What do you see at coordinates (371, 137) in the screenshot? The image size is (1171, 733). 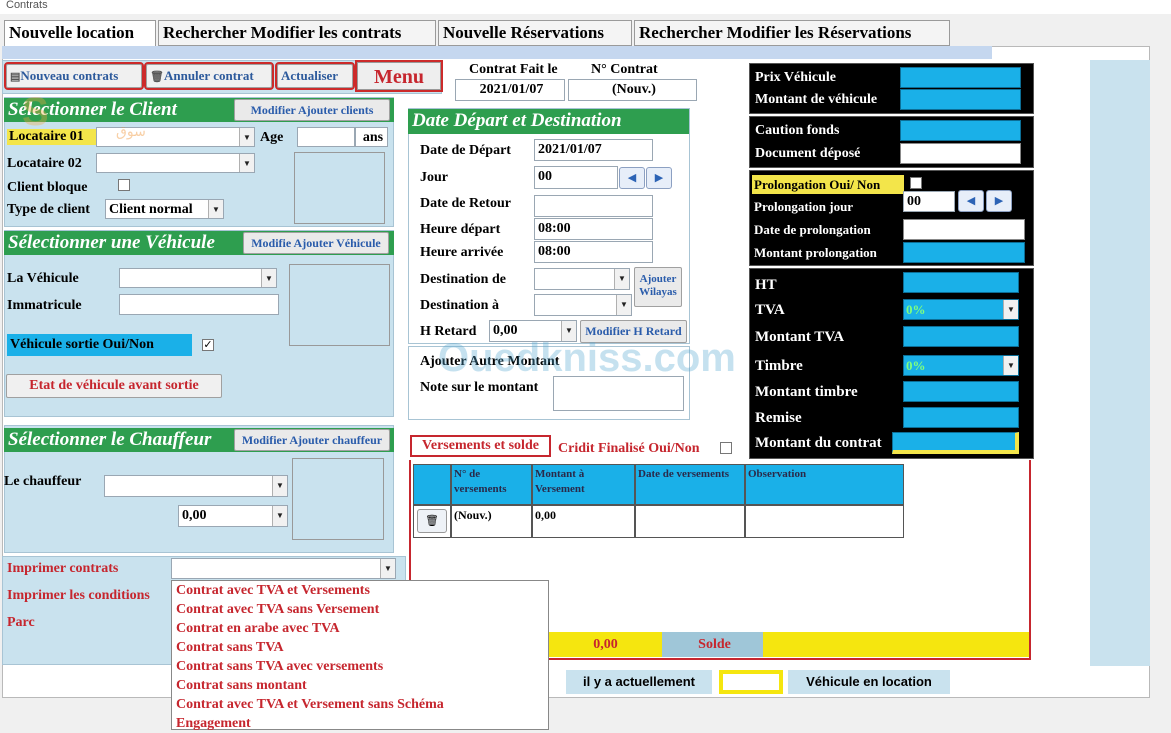 I see `age-unit: ans` at bounding box center [371, 137].